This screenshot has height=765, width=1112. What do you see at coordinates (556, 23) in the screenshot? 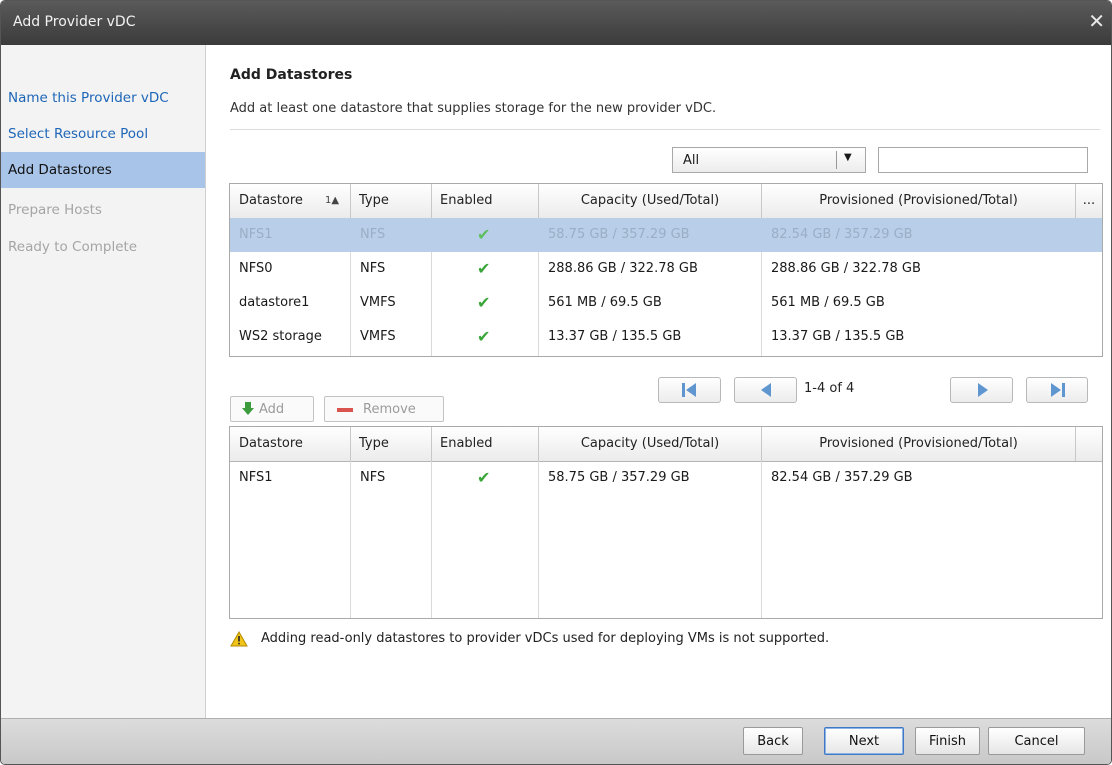
I see `title-bar: Add Provider vDC ✕` at bounding box center [556, 23].